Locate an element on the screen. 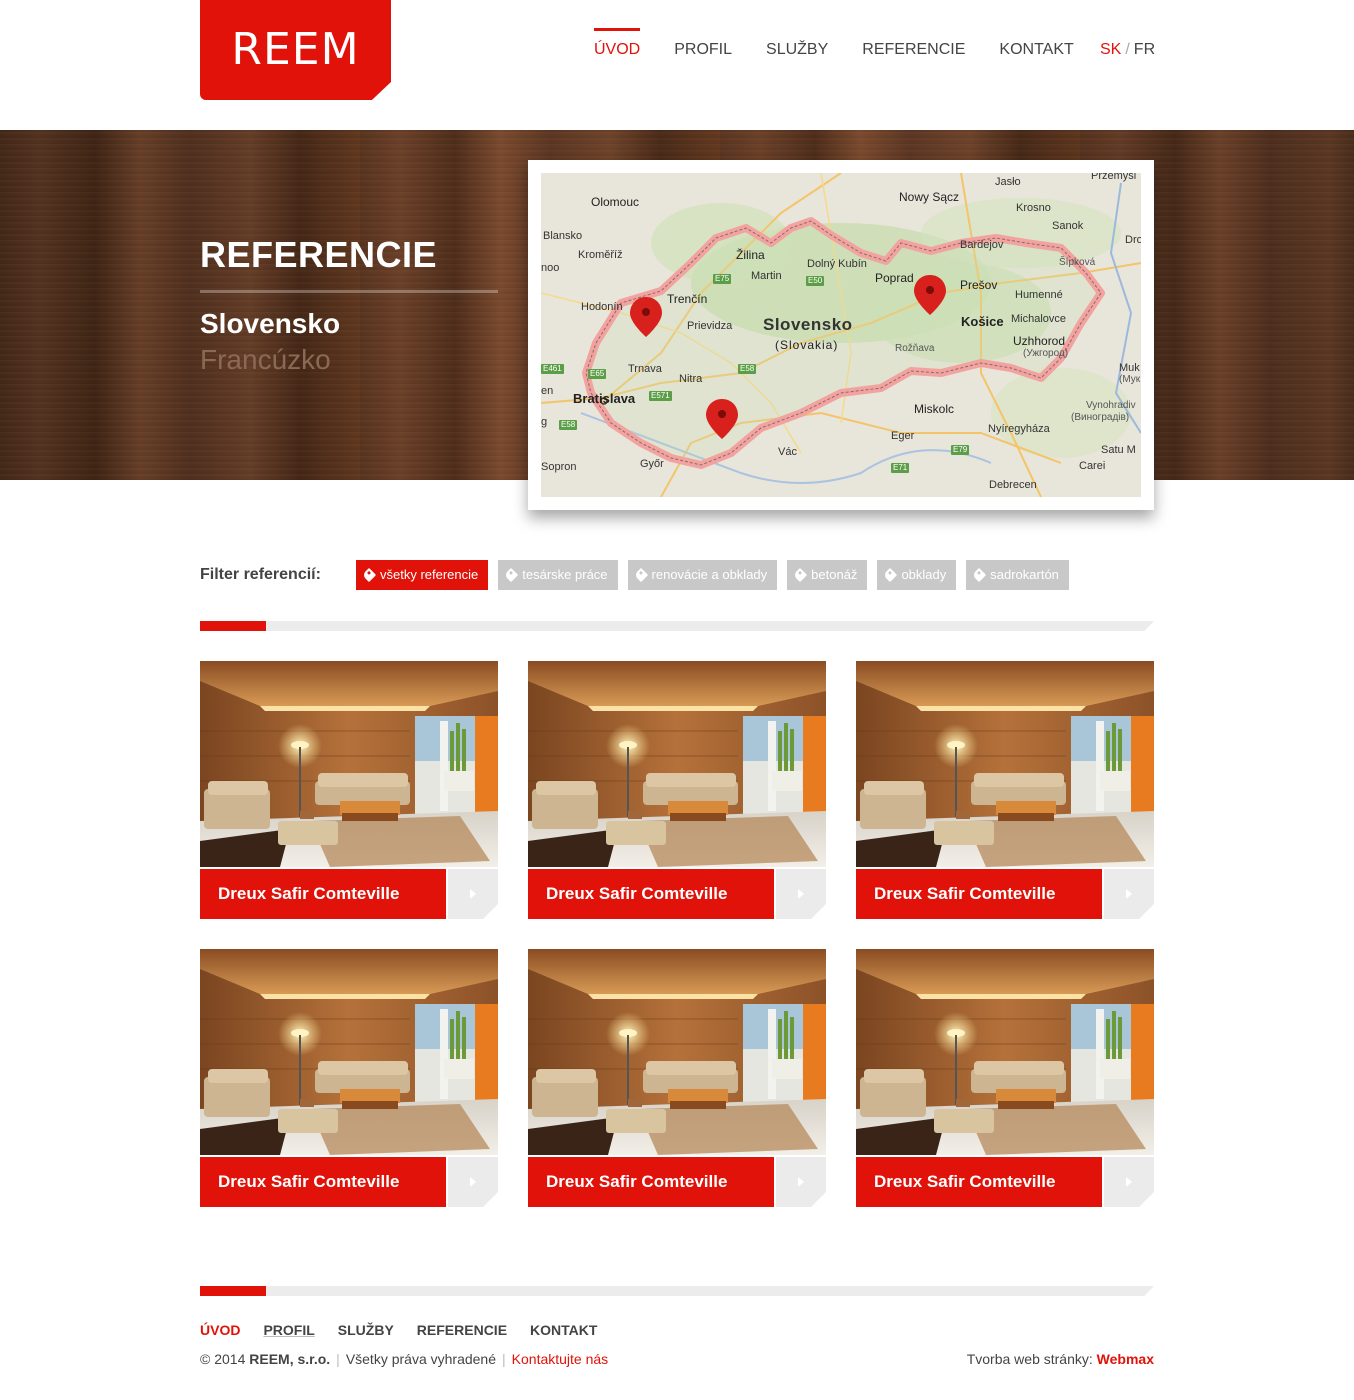  footer-nav-uvod: ÚVOD is located at coordinates (220, 1330).